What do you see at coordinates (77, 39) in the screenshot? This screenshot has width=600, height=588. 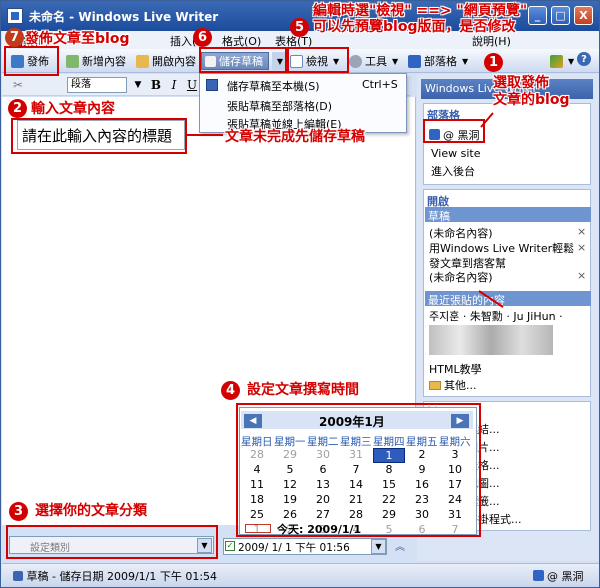 I see `annotation-7: 發佈文章至blog` at bounding box center [77, 39].